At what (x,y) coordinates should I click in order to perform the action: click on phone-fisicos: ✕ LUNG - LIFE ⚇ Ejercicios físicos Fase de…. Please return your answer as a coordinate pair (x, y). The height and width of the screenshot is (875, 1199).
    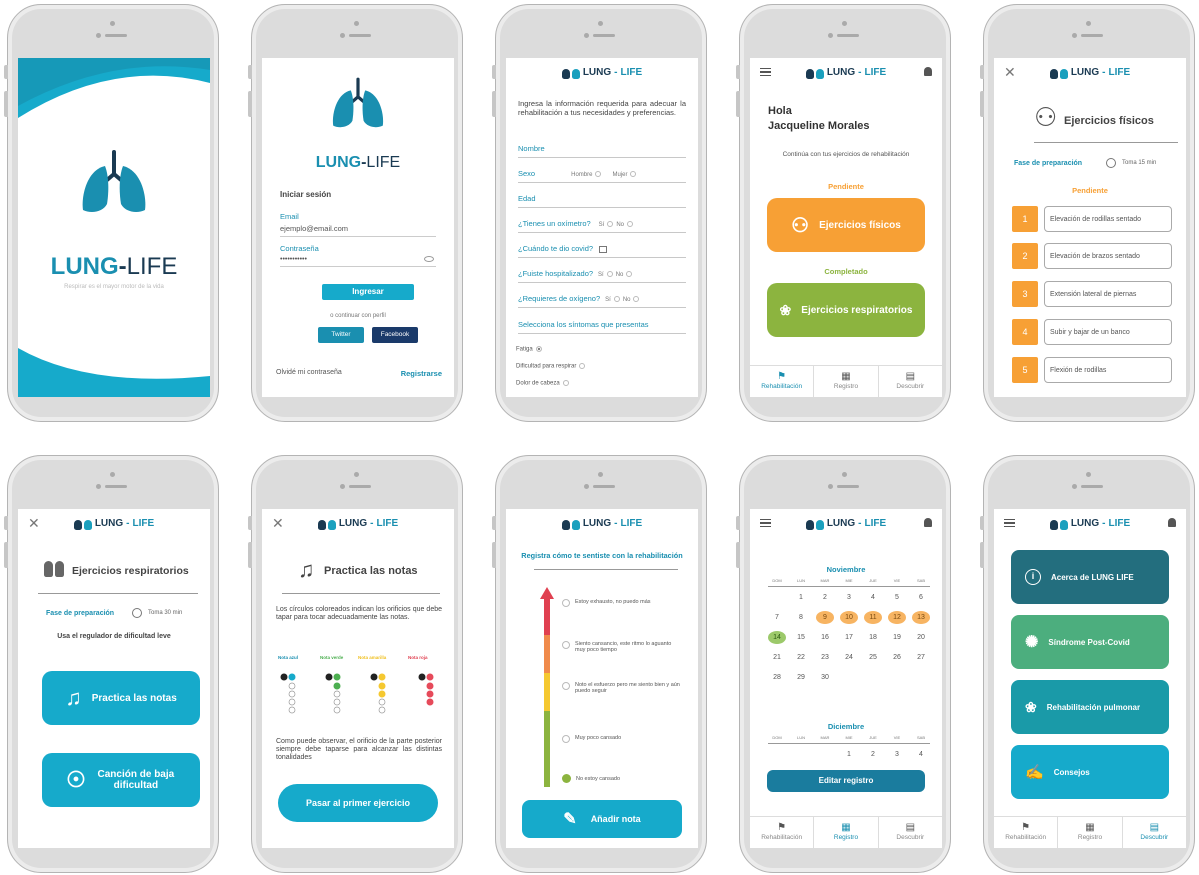
    Looking at the image, I should click on (1087, 213).